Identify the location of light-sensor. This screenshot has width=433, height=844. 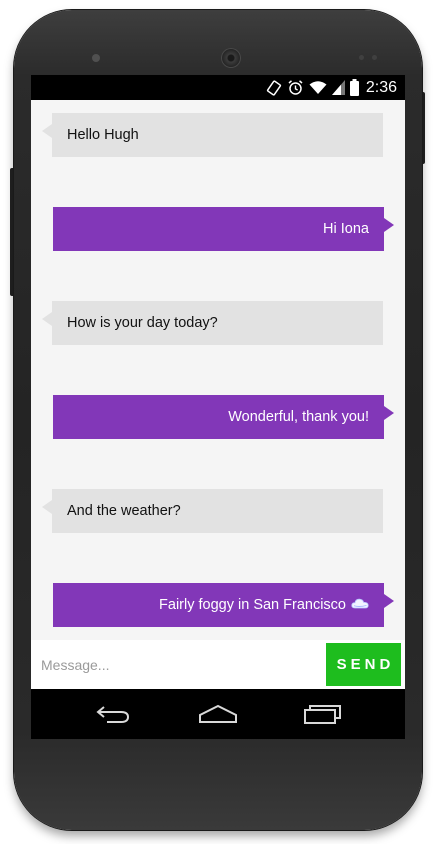
(374, 57).